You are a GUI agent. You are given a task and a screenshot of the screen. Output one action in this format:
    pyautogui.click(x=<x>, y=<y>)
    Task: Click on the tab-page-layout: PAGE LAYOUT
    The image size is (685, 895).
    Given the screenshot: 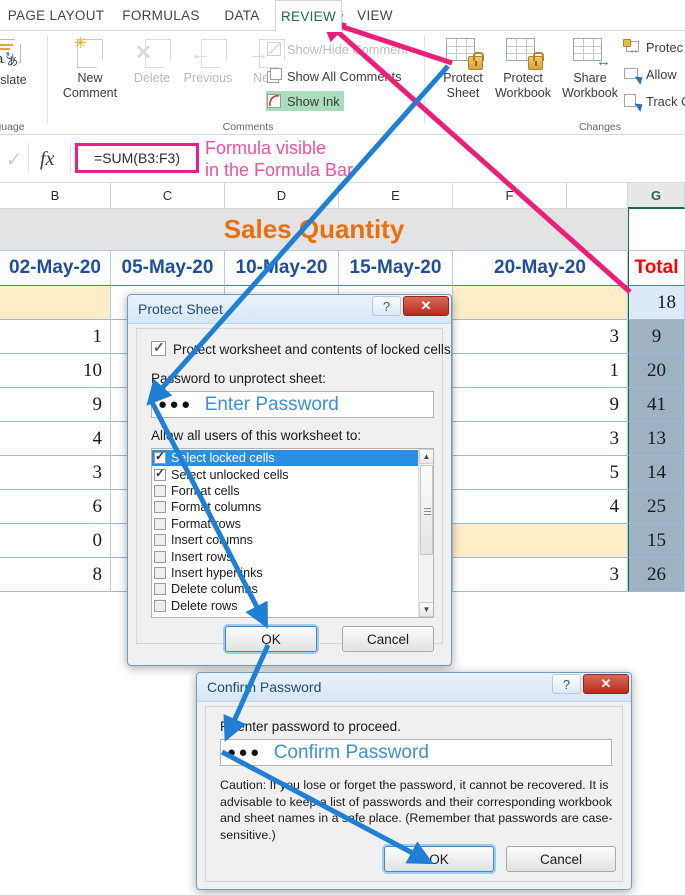 What is the action you would take?
    pyautogui.click(x=56, y=15)
    